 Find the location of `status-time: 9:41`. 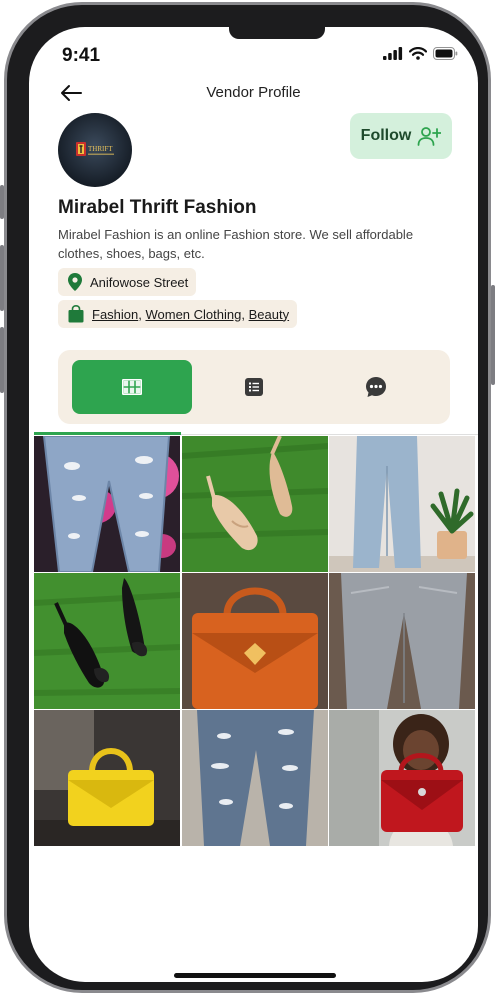

status-time: 9:41 is located at coordinates (81, 55).